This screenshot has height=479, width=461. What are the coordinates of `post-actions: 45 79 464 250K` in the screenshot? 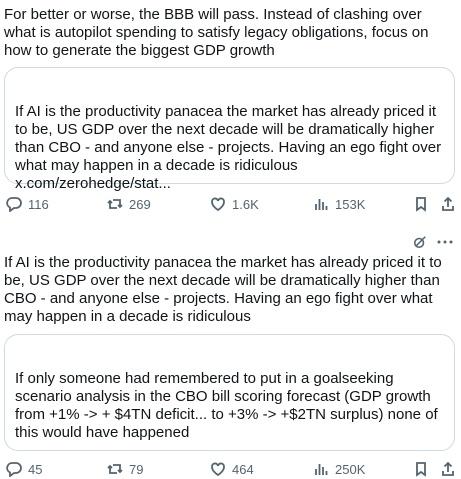 It's located at (230, 469).